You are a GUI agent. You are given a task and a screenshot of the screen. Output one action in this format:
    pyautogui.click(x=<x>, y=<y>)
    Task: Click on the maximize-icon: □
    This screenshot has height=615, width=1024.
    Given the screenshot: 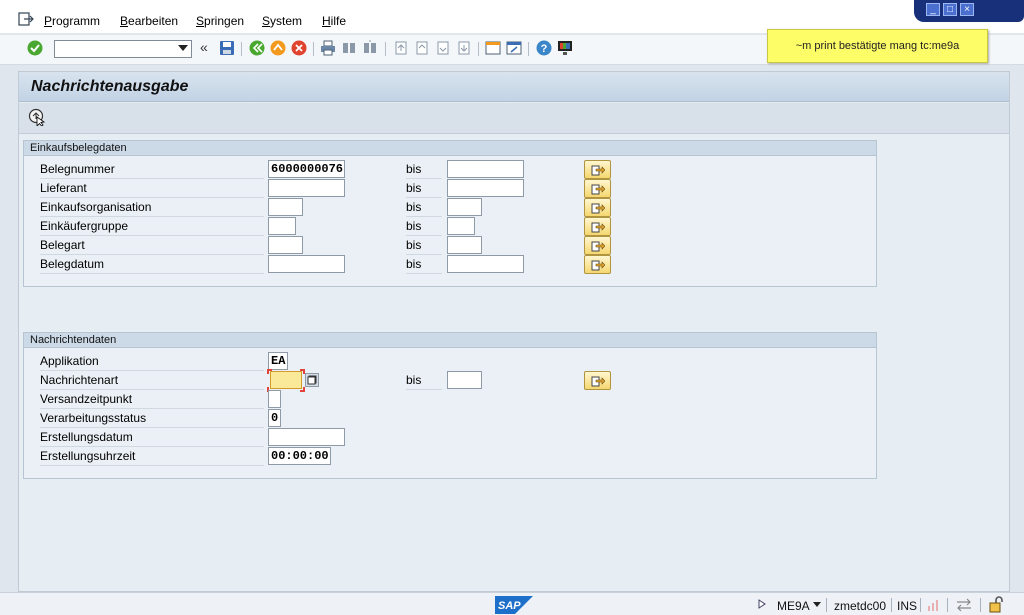 What is the action you would take?
    pyautogui.click(x=950, y=9)
    